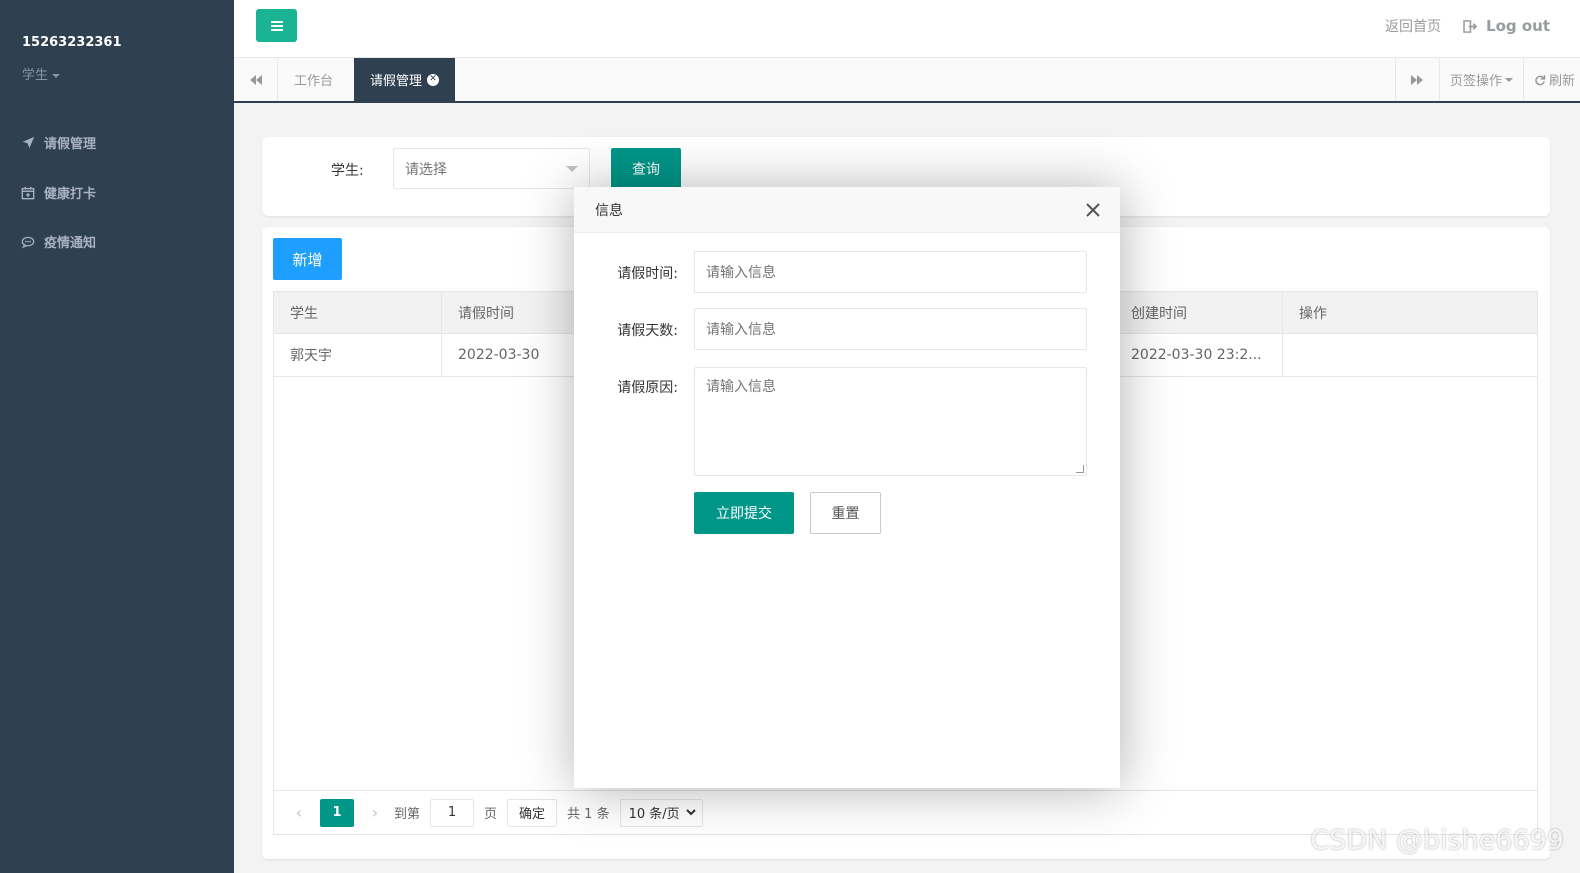 Image resolution: width=1580 pixels, height=873 pixels. I want to click on leave-reason-textarea: 请输入信息, so click(890, 421).